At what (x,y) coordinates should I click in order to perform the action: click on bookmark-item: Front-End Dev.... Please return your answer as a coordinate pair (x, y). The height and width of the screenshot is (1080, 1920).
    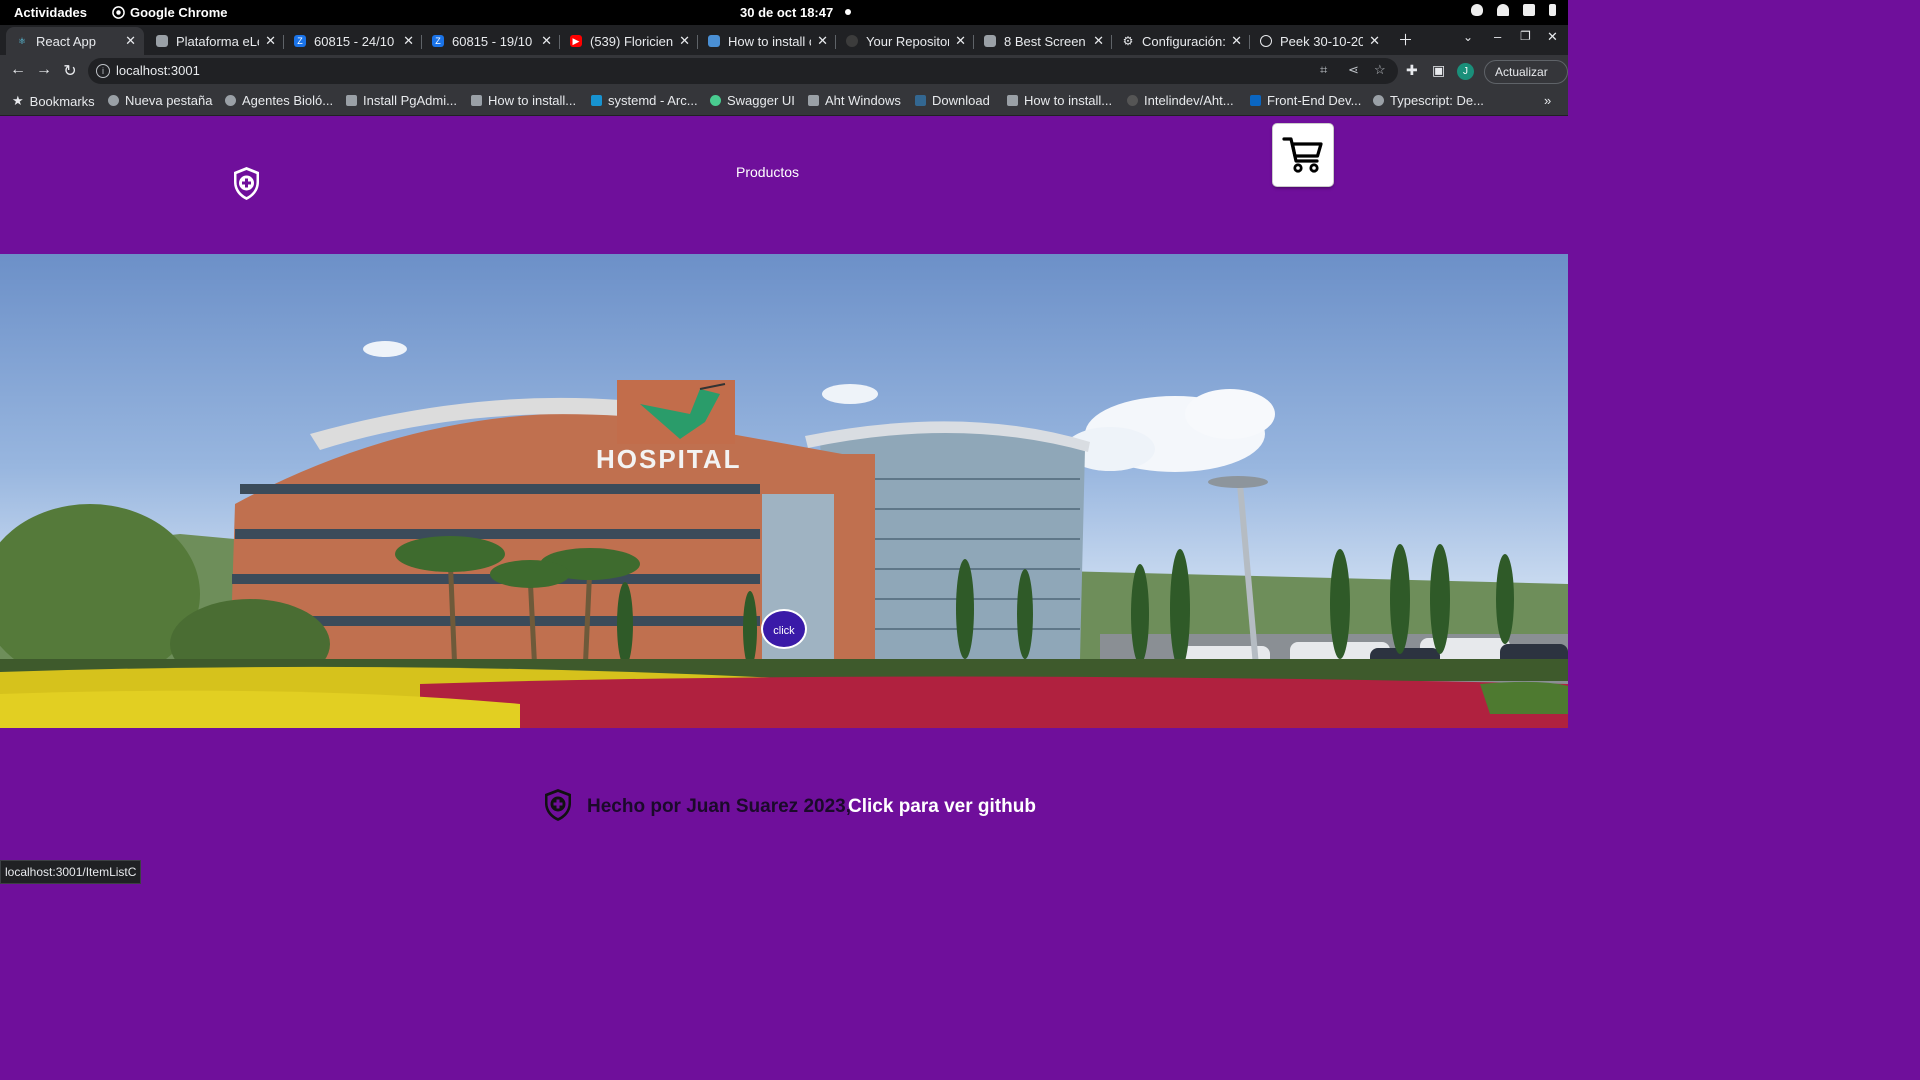
    Looking at the image, I should click on (1305, 100).